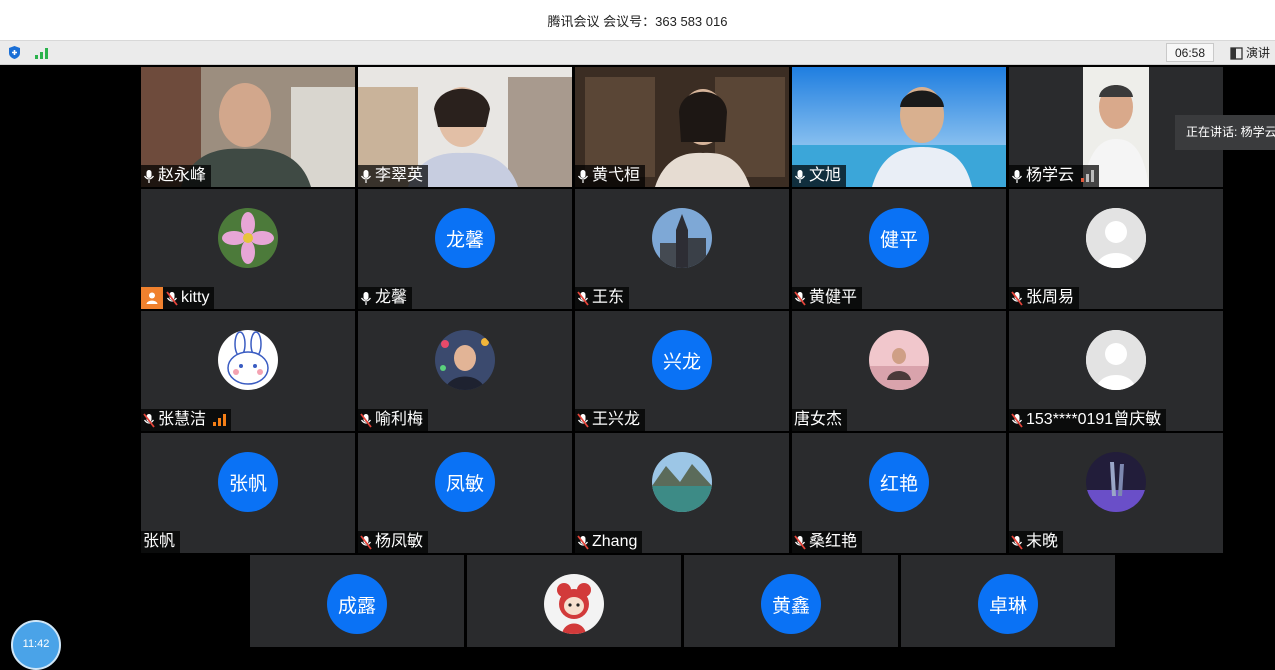 The width and height of the screenshot is (1275, 670). I want to click on participant-name: Zhang, so click(615, 541).